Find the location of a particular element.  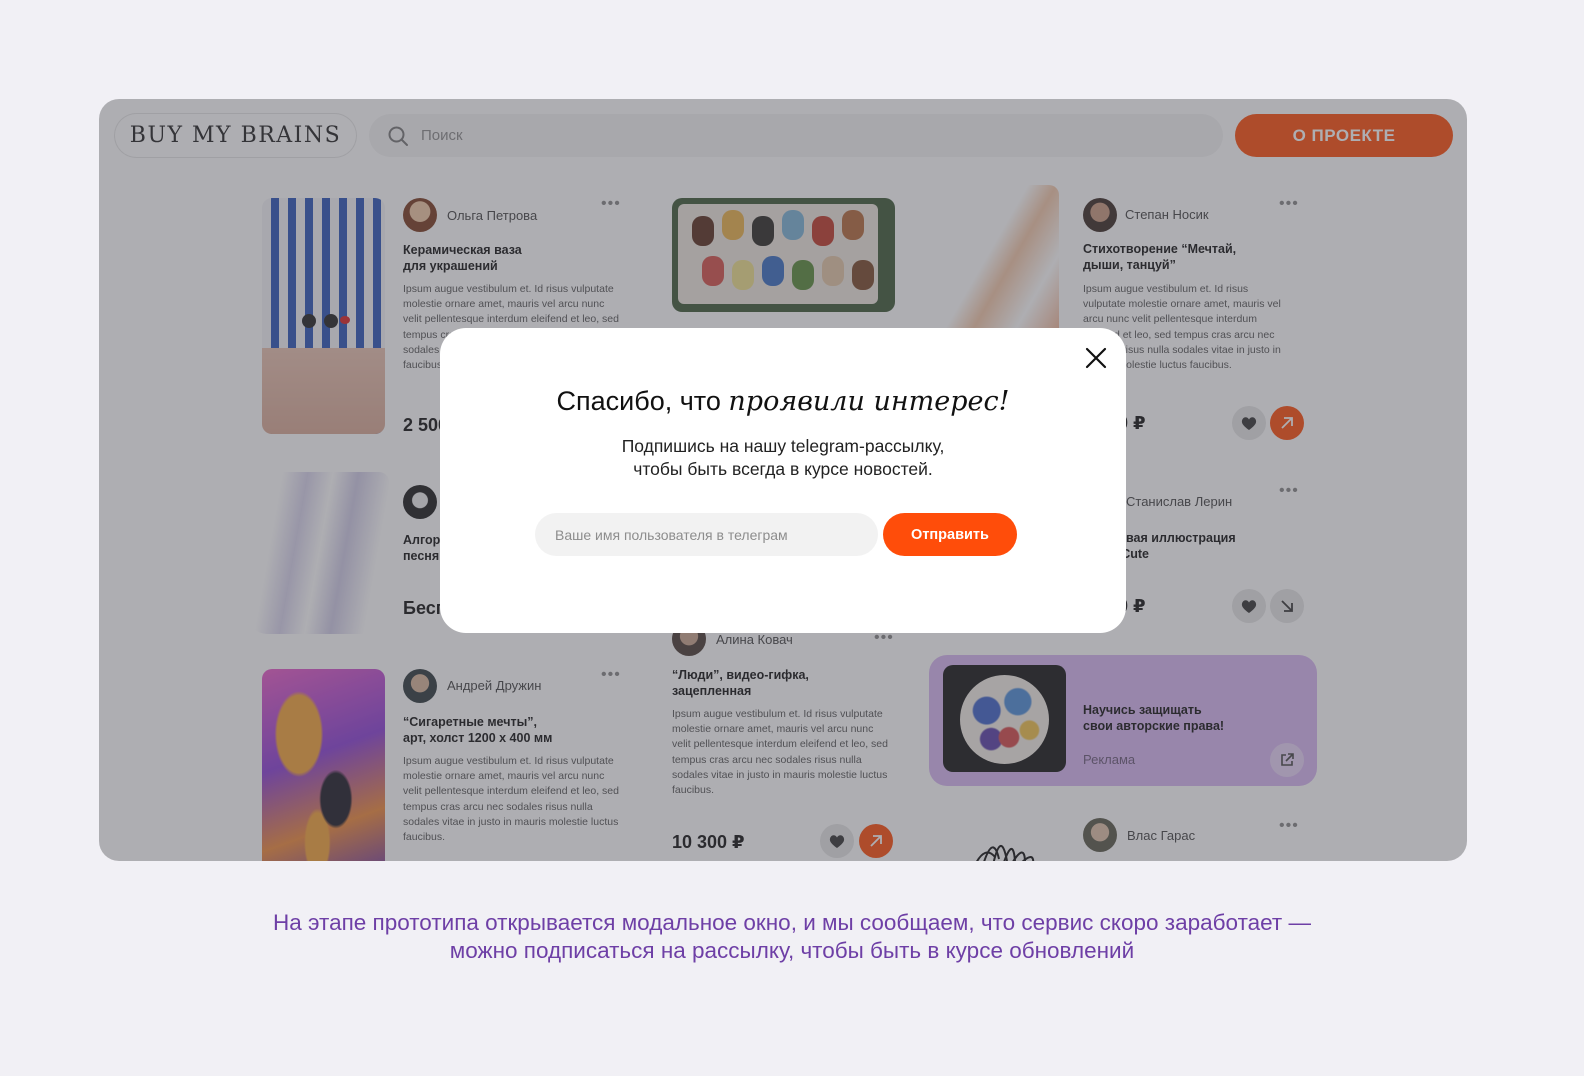

close-icon is located at coordinates (1096, 358).